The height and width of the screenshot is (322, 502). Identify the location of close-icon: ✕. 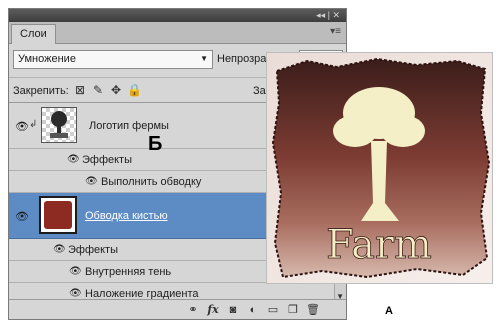
(336, 15).